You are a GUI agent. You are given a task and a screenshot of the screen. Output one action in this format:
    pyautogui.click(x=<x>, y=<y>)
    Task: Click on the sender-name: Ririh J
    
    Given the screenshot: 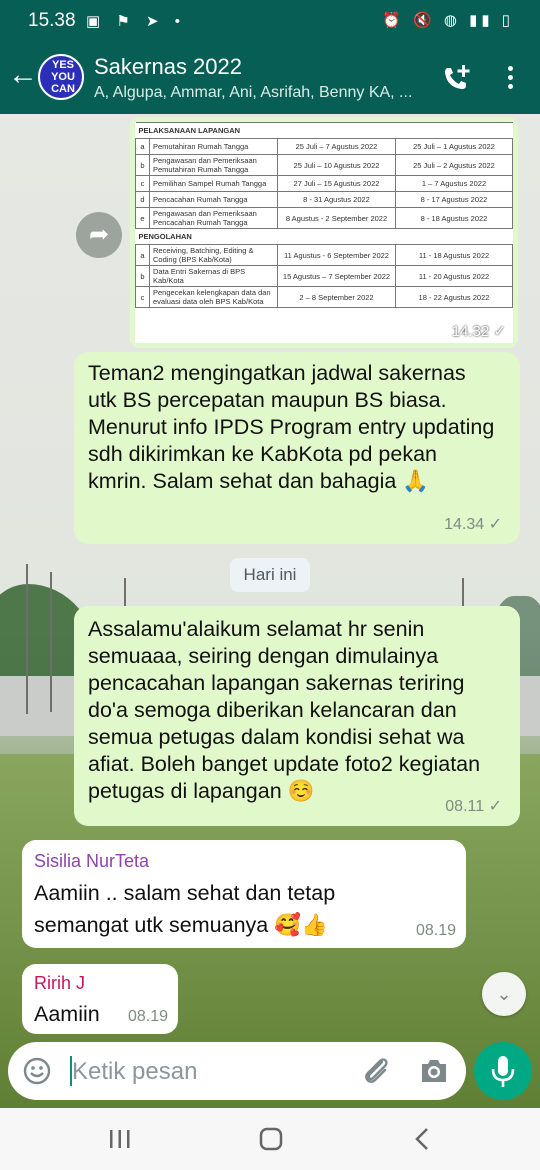 What is the action you would take?
    pyautogui.click(x=100, y=983)
    